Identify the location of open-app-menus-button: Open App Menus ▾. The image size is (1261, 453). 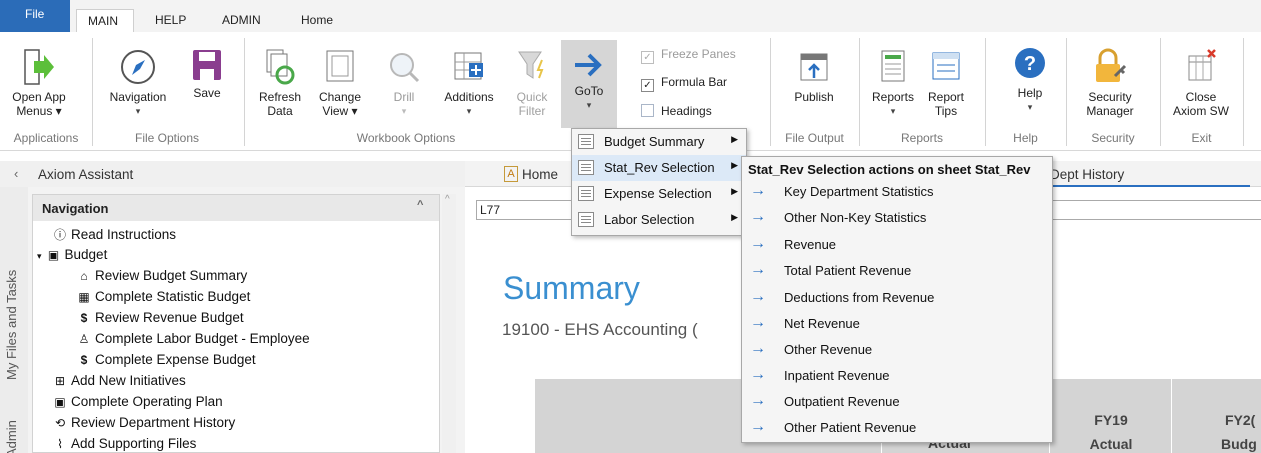
(39, 83).